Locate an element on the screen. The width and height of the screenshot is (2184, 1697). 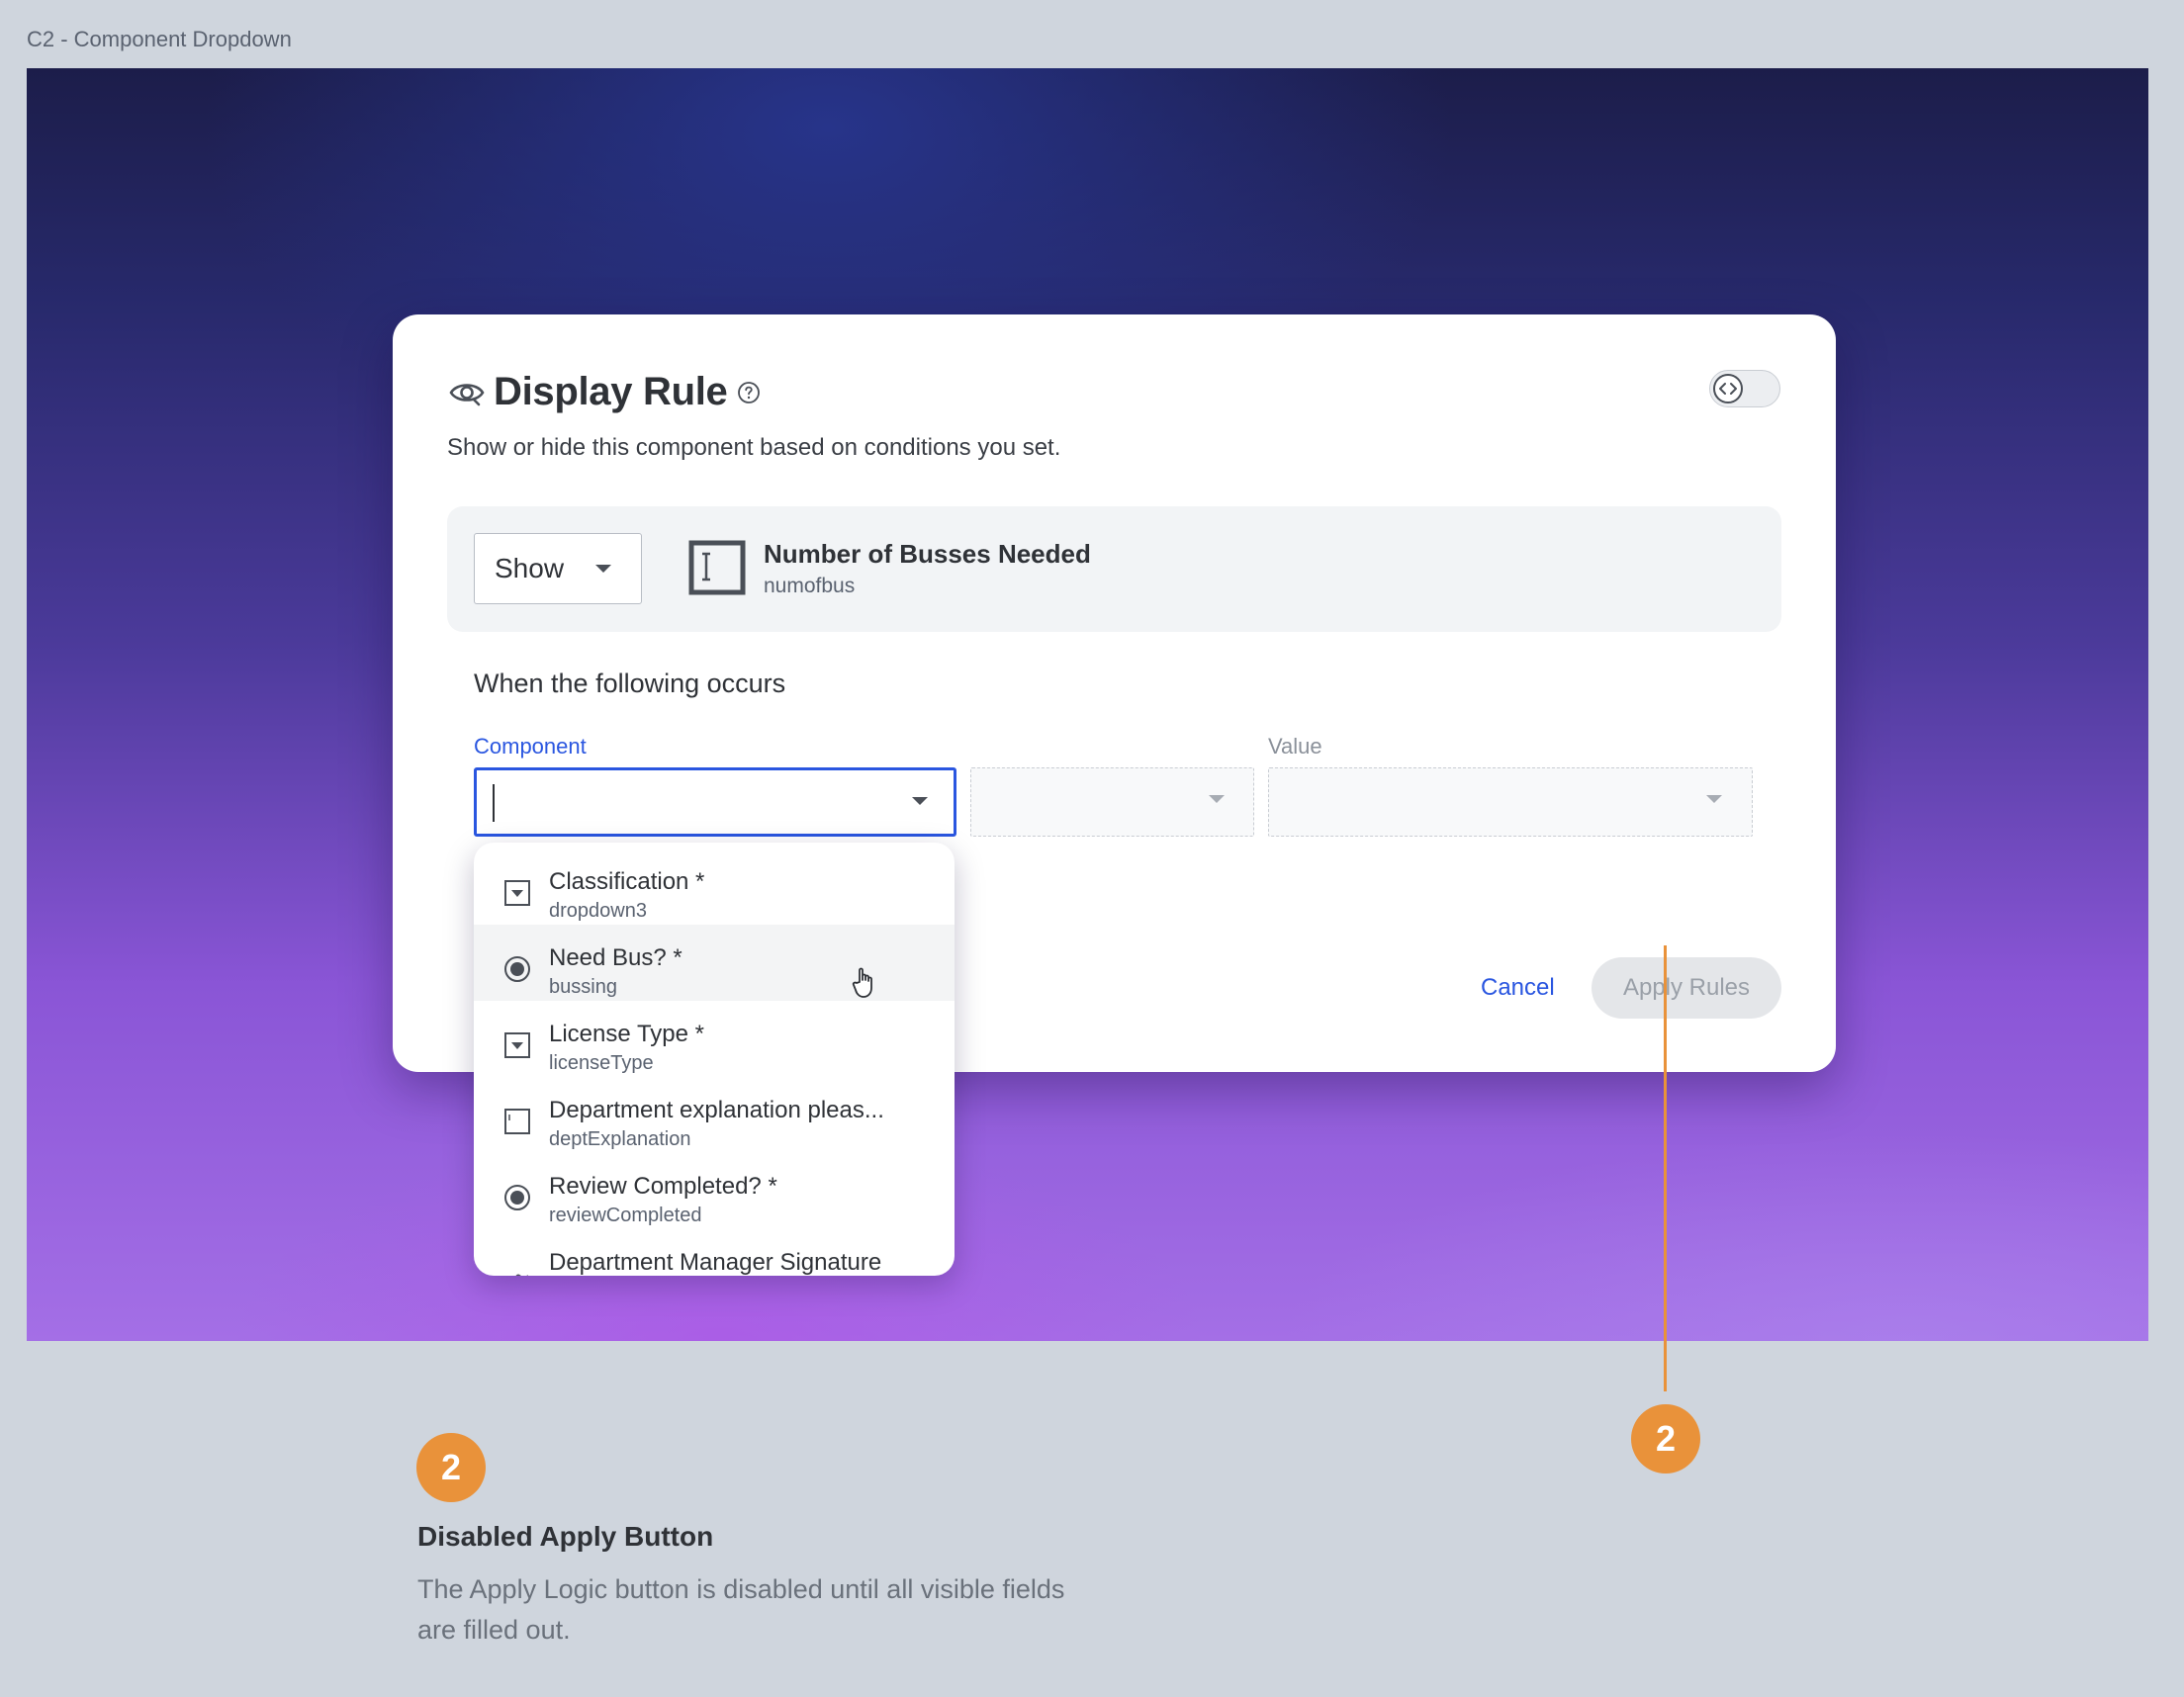
dropdown-option: License Type * licenseType is located at coordinates (714, 1039).